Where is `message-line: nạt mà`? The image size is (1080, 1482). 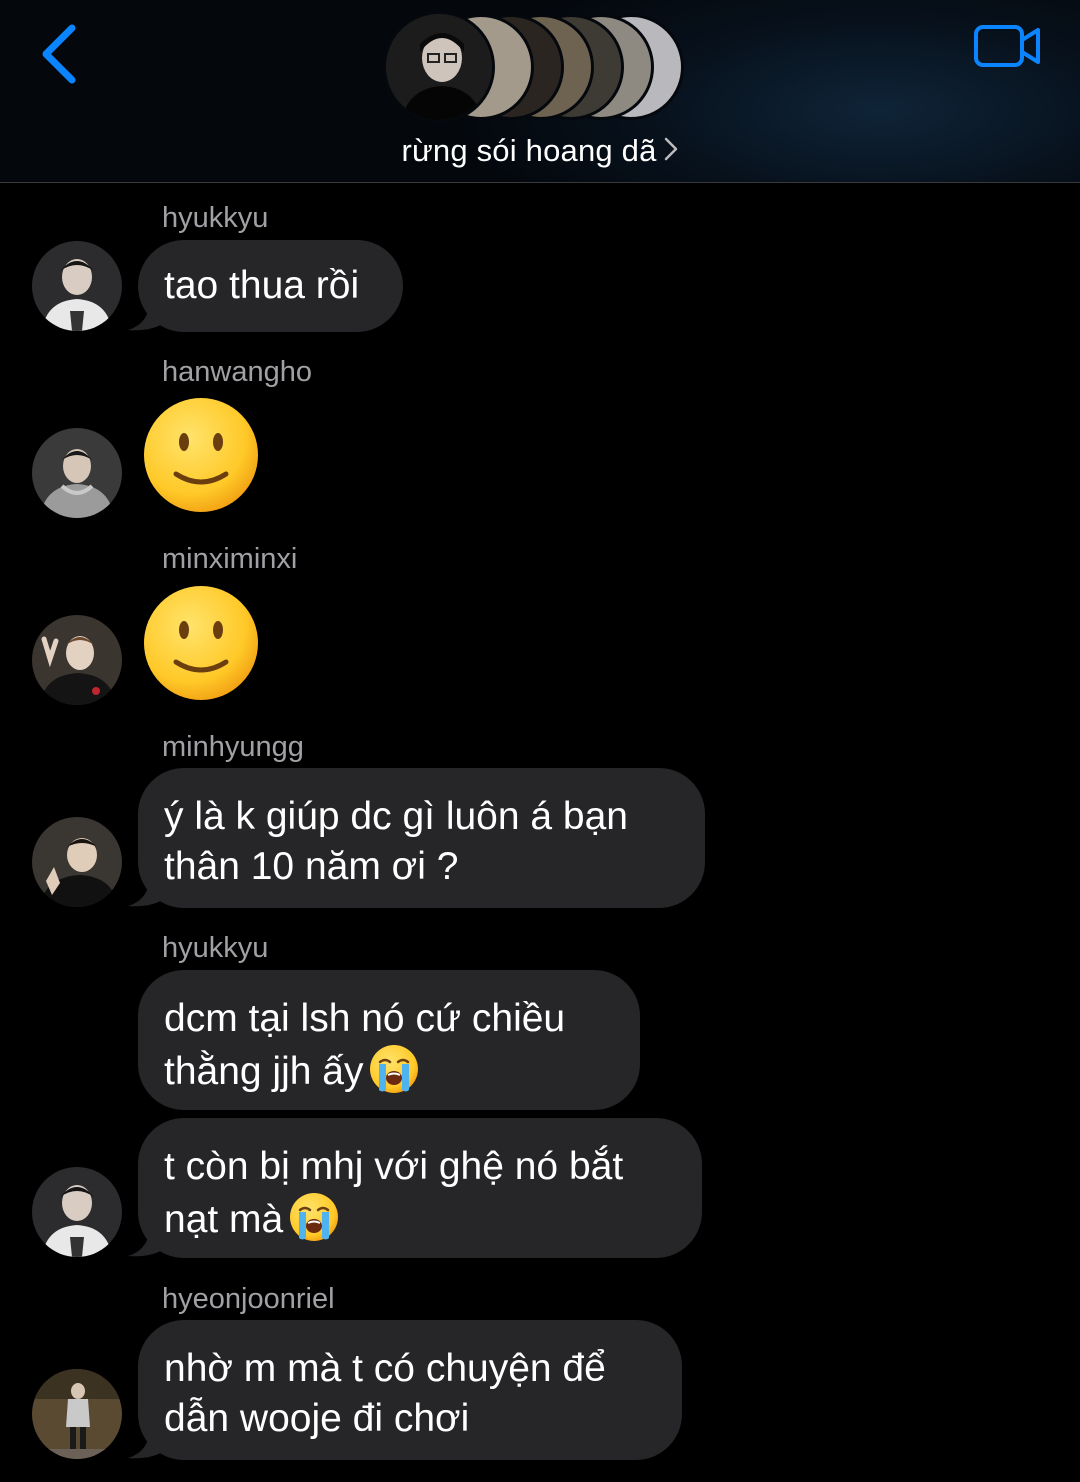
message-line: nạt mà is located at coordinates (224, 1219).